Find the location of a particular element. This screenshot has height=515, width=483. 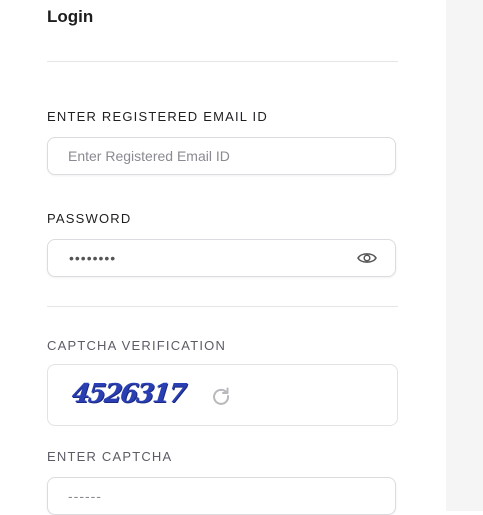

refresh-icon is located at coordinates (221, 396).